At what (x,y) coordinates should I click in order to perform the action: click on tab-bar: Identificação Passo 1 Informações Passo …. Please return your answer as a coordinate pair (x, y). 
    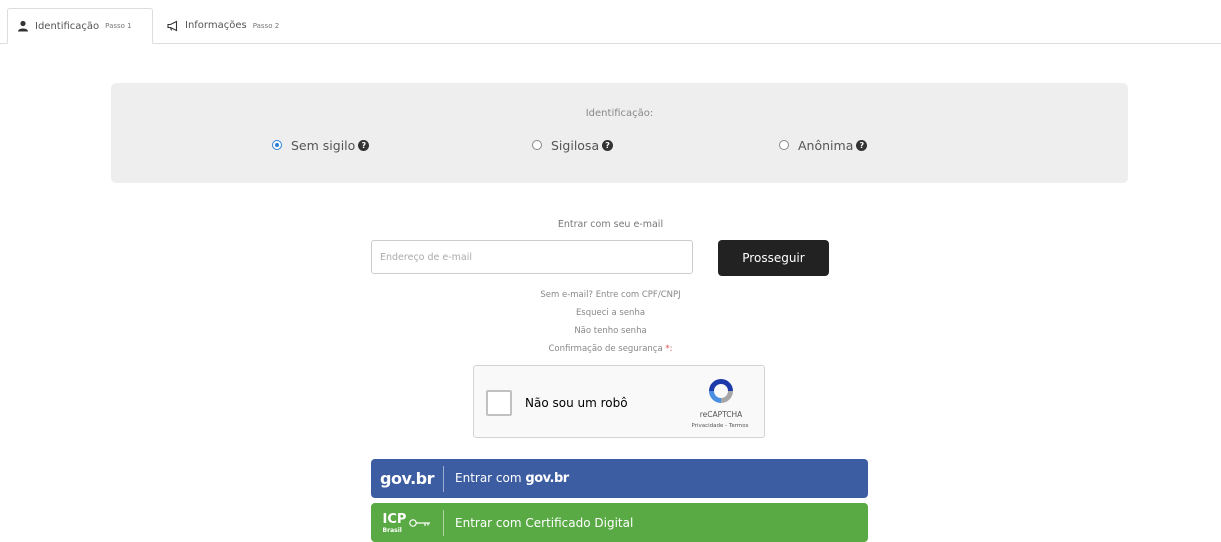
    Looking at the image, I should click on (610, 22).